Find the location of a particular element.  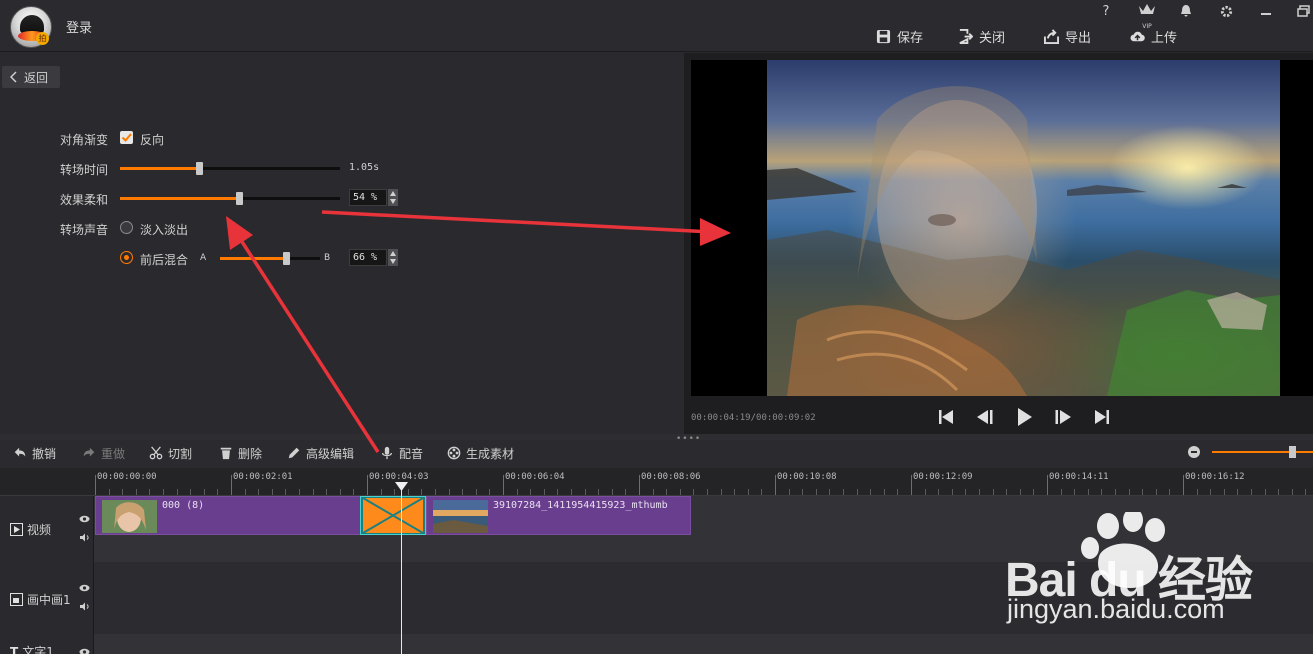

step-forward-button is located at coordinates (1063, 417).